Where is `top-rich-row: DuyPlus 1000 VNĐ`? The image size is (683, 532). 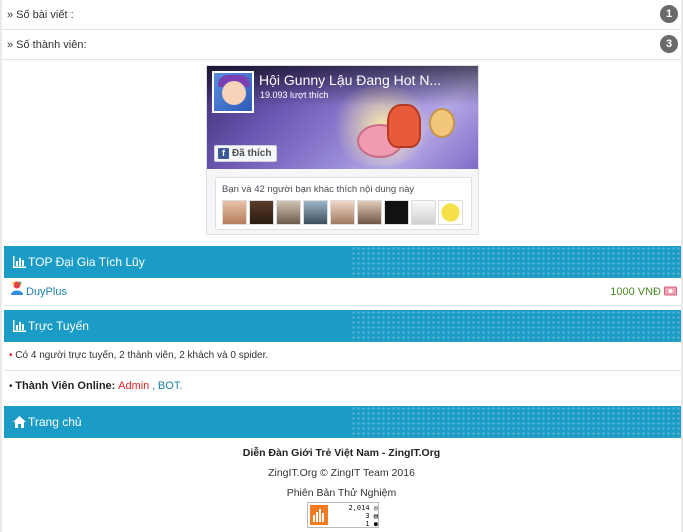
top-rich-row: DuyPlus 1000 VNĐ is located at coordinates (342, 291).